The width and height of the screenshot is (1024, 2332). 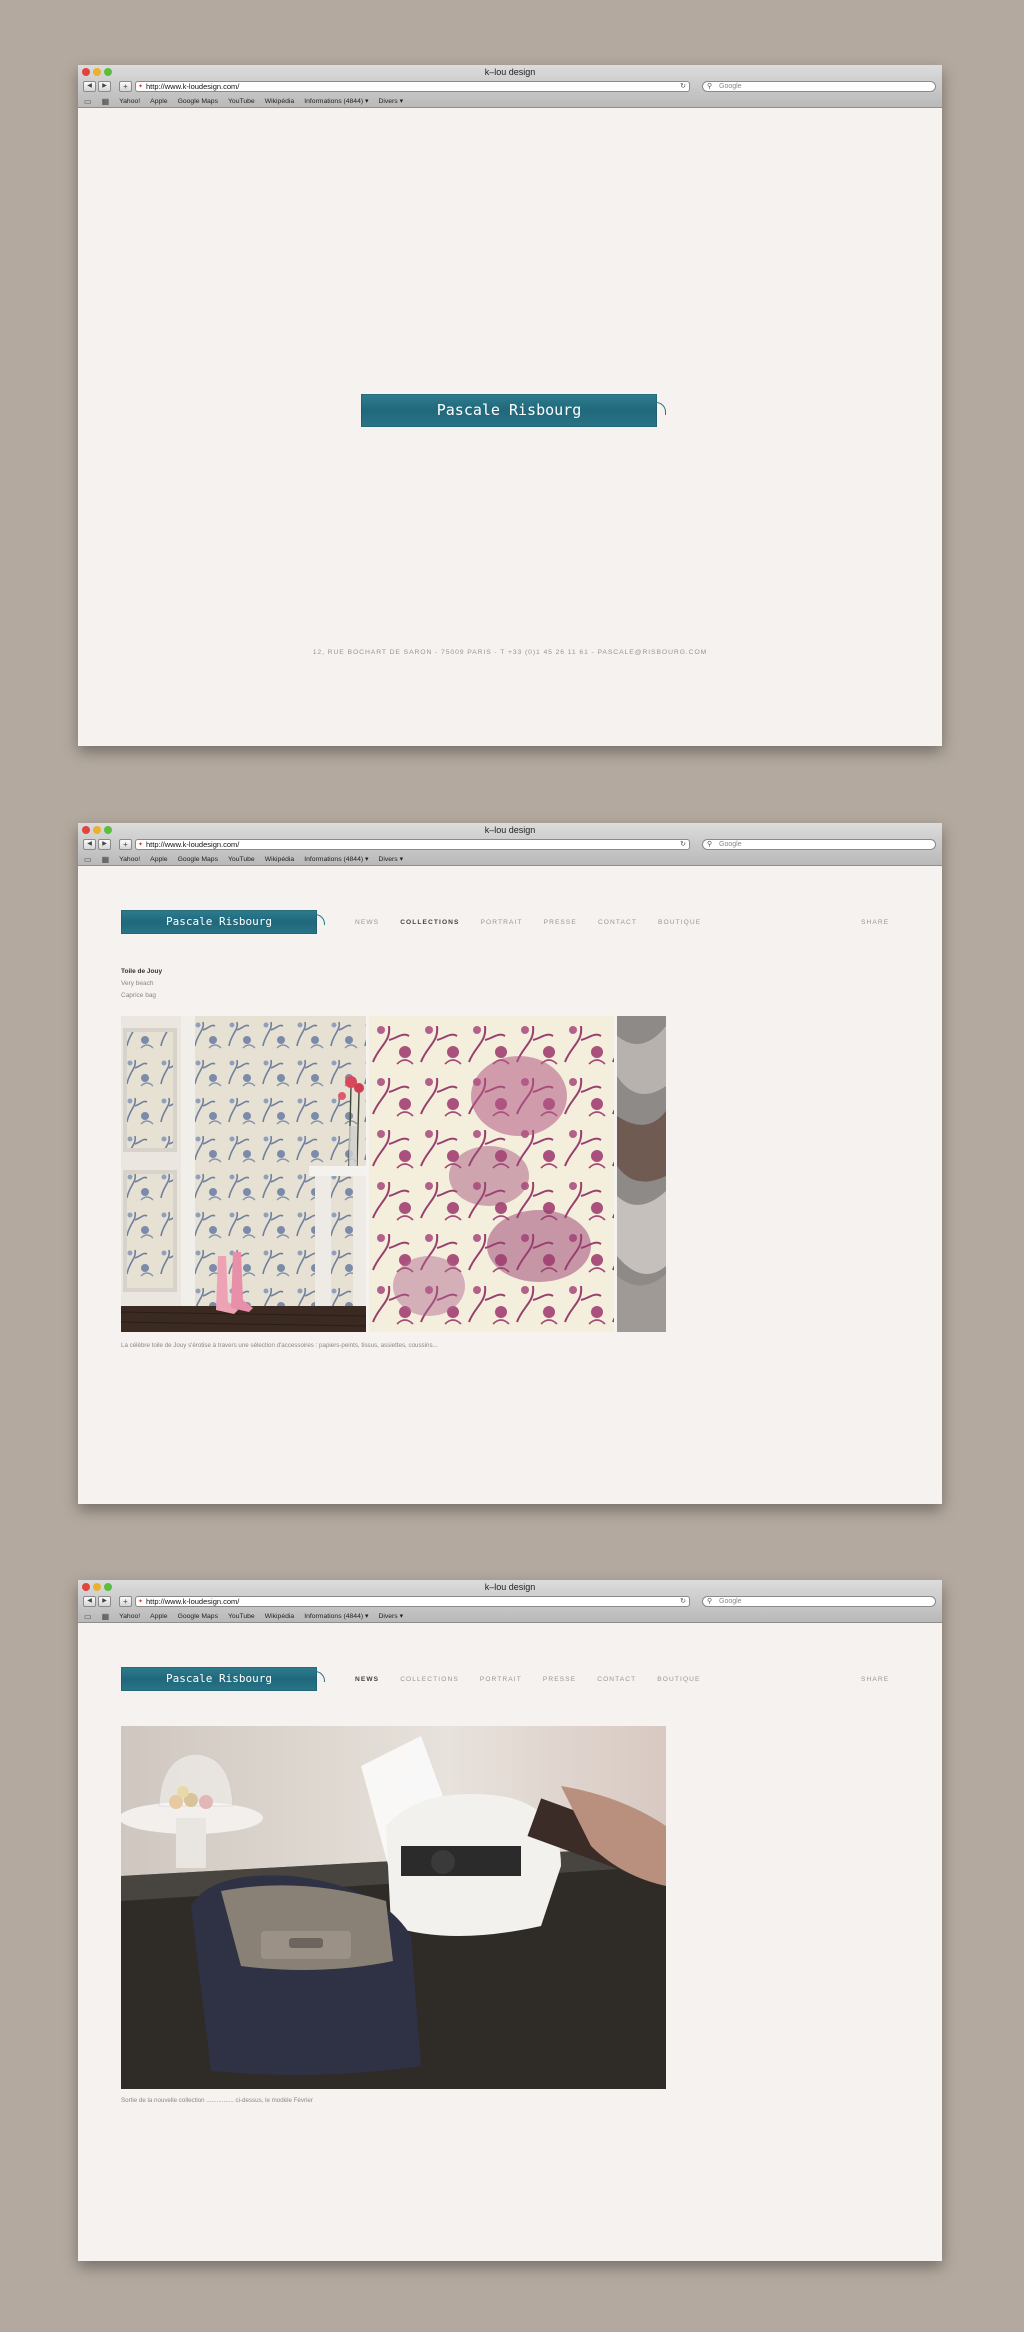 I want to click on news-photo, so click(x=393, y=1907).